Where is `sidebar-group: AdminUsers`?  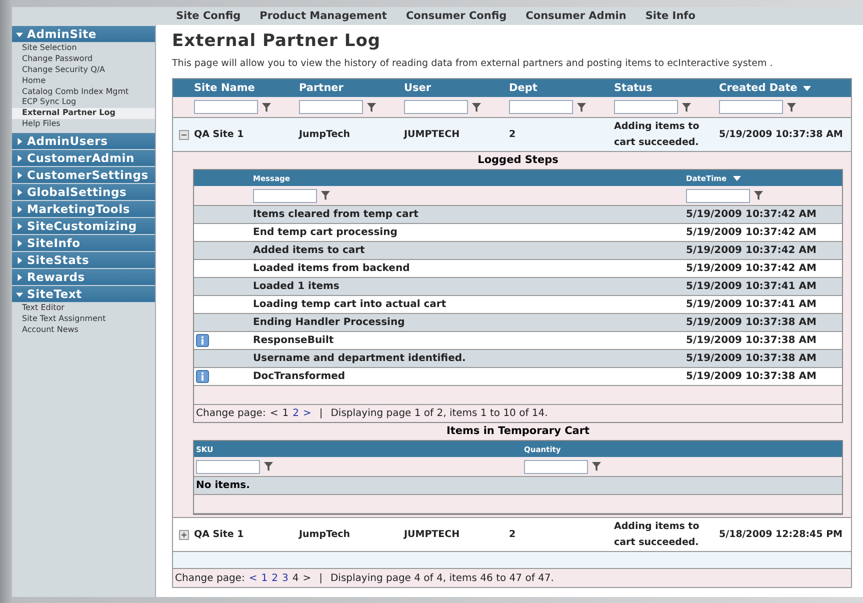 sidebar-group: AdminUsers is located at coordinates (83, 141).